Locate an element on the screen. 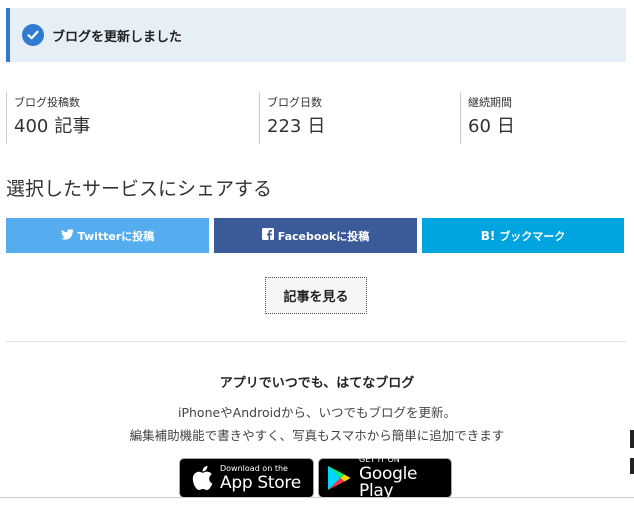 The image size is (634, 513). notice-message: ブログを更新しました is located at coordinates (117, 37).